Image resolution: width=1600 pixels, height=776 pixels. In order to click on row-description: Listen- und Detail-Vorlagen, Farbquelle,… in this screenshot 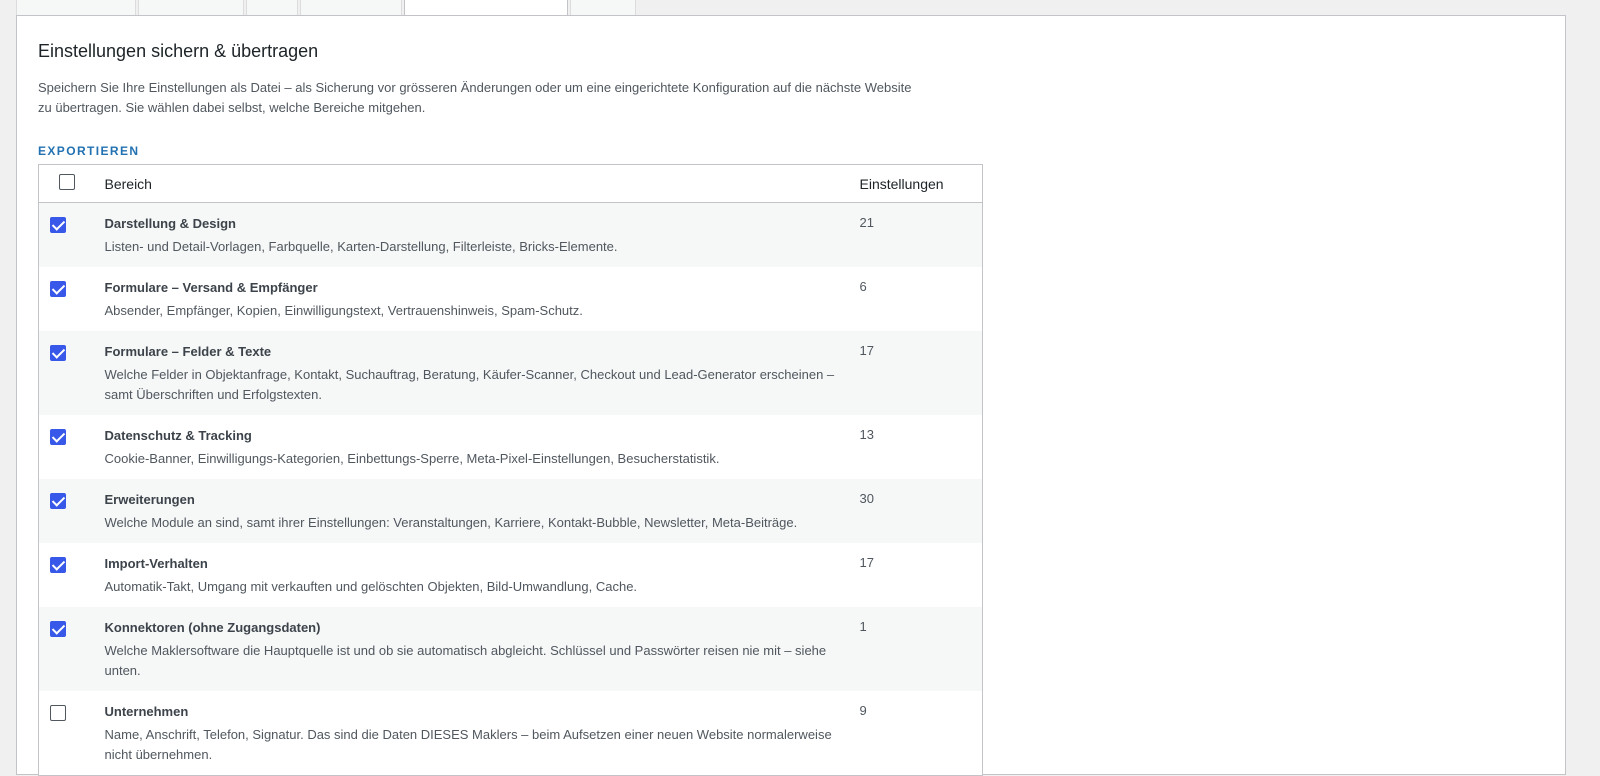, I will do `click(361, 246)`.